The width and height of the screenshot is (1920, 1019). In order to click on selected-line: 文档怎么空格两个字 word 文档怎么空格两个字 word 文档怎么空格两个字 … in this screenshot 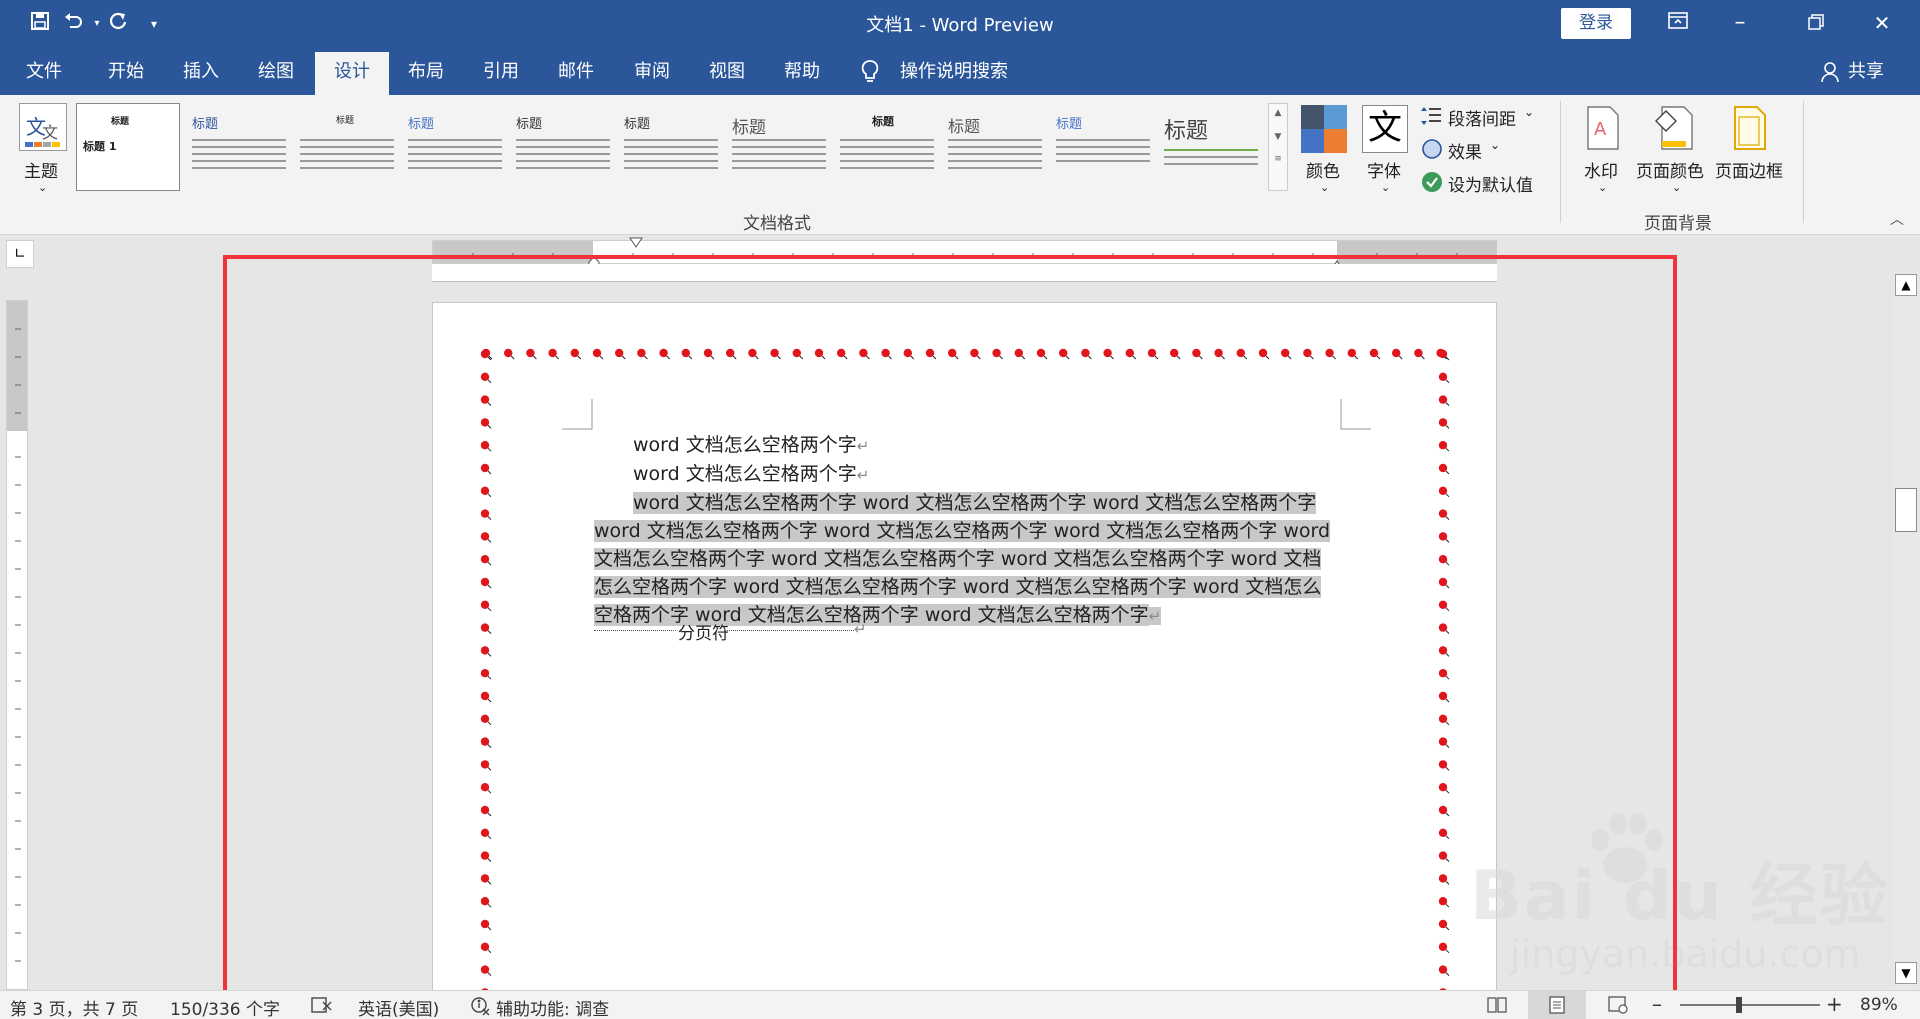, I will do `click(966, 559)`.